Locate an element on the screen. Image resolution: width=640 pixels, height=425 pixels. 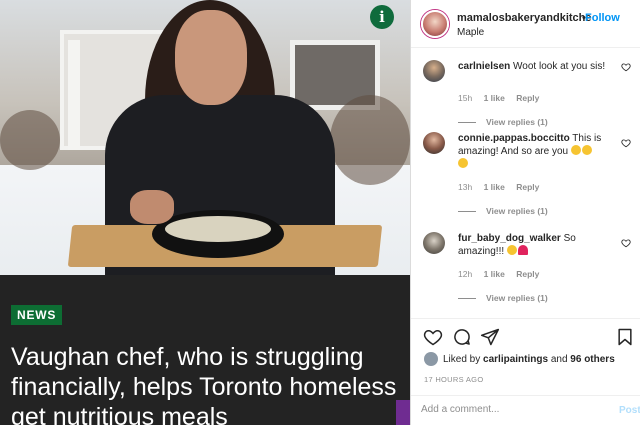
comment-username: carlnielsen is located at coordinates (484, 66).